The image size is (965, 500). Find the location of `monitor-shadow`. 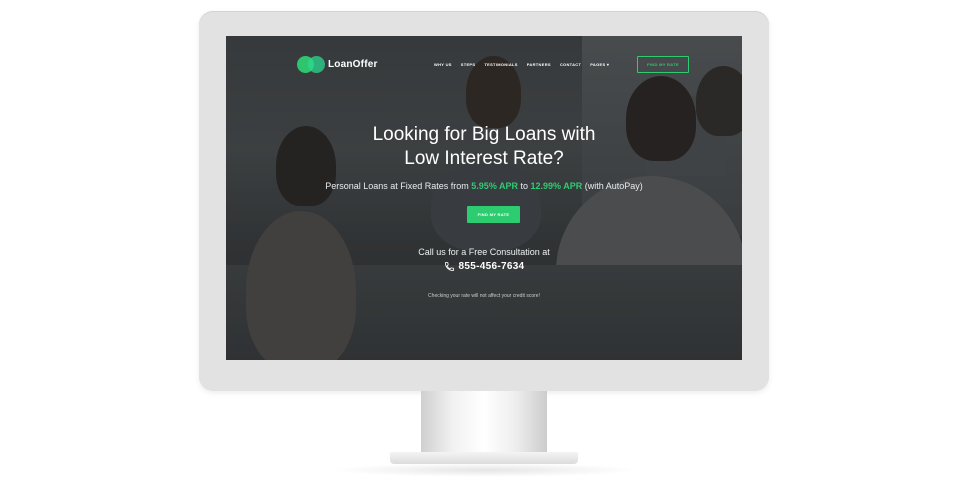

monitor-shadow is located at coordinates (485, 470).